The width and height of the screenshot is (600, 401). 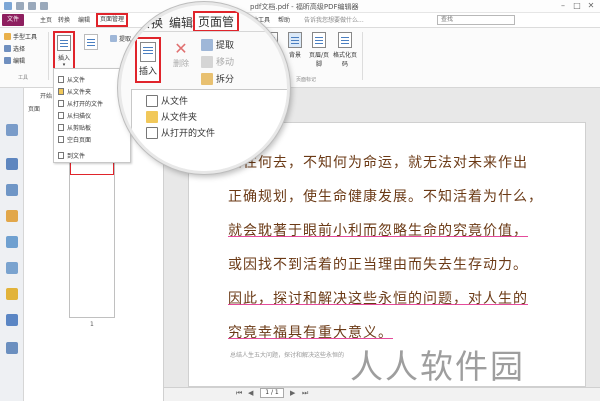 What do you see at coordinates (92, 324) in the screenshot?
I see `thumbnail-page-number: 1` at bounding box center [92, 324].